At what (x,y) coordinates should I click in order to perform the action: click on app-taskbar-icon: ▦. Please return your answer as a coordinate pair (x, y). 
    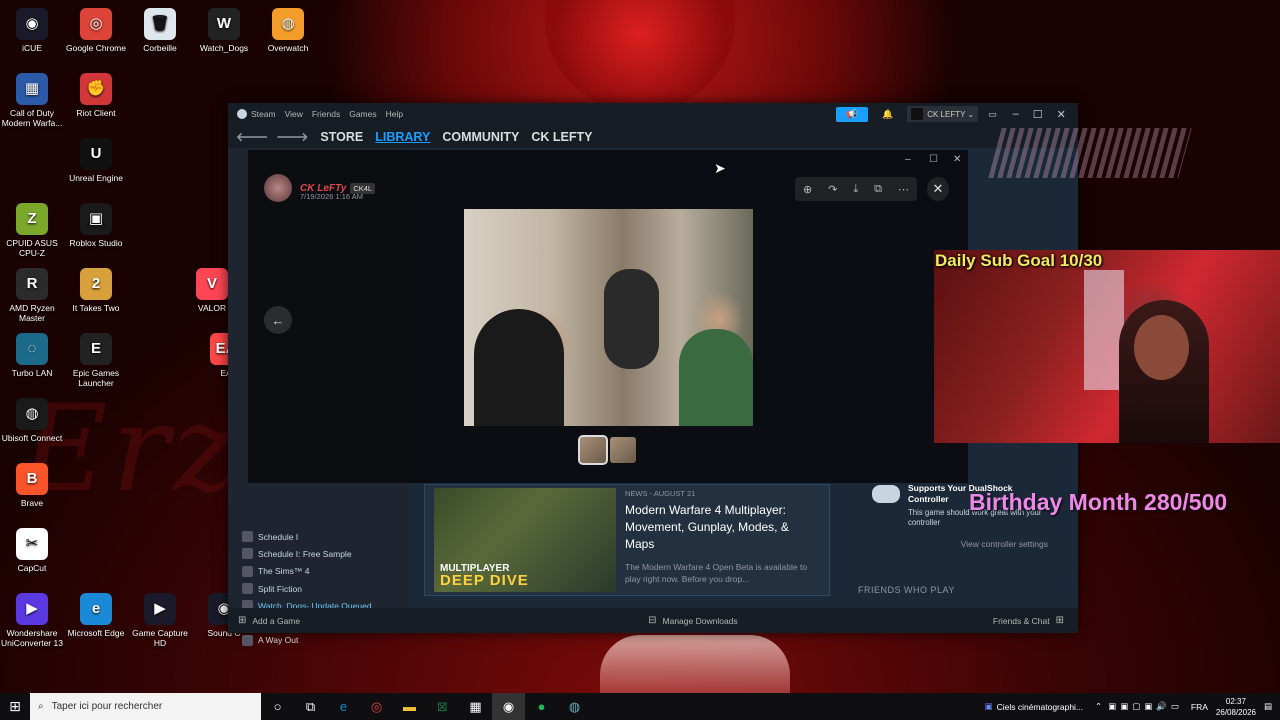
    Looking at the image, I should click on (475, 706).